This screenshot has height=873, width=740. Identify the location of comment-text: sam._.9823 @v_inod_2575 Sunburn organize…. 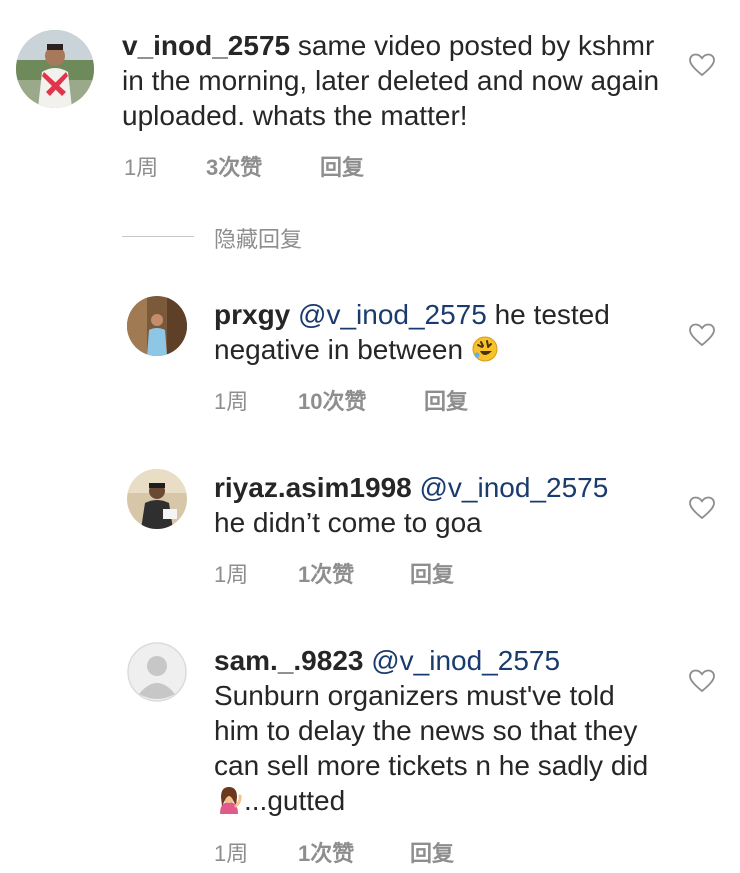
(434, 730).